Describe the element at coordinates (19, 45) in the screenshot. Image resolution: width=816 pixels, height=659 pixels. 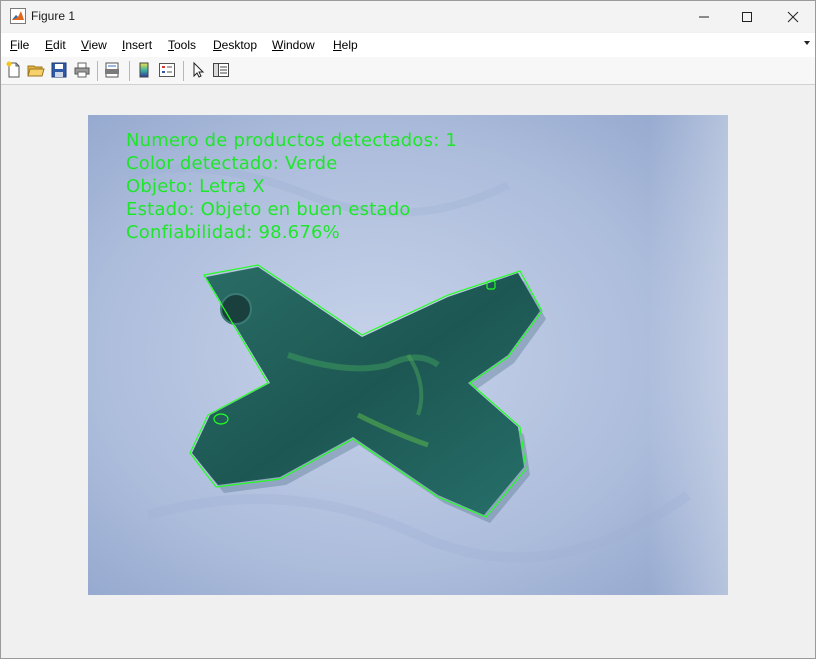
I see `menu-file: File` at that location.